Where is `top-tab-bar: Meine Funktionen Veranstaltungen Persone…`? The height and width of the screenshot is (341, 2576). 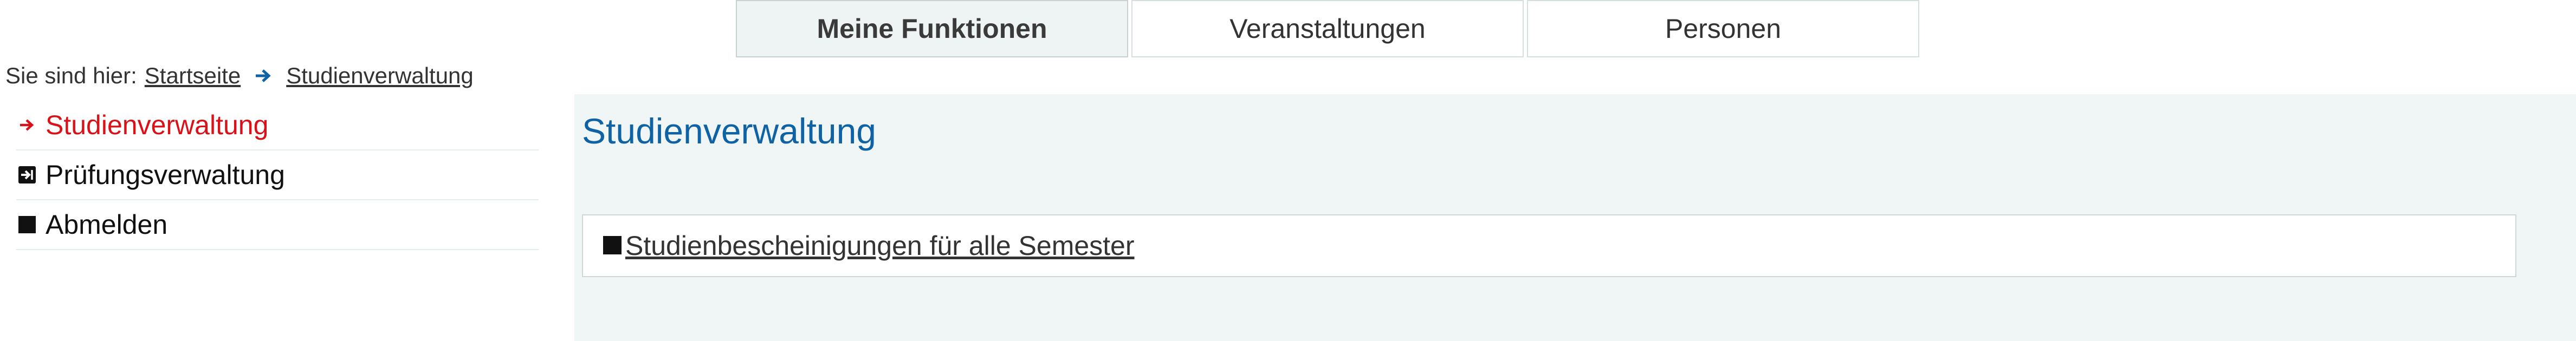 top-tab-bar: Meine Funktionen Veranstaltungen Persone… is located at coordinates (1327, 28).